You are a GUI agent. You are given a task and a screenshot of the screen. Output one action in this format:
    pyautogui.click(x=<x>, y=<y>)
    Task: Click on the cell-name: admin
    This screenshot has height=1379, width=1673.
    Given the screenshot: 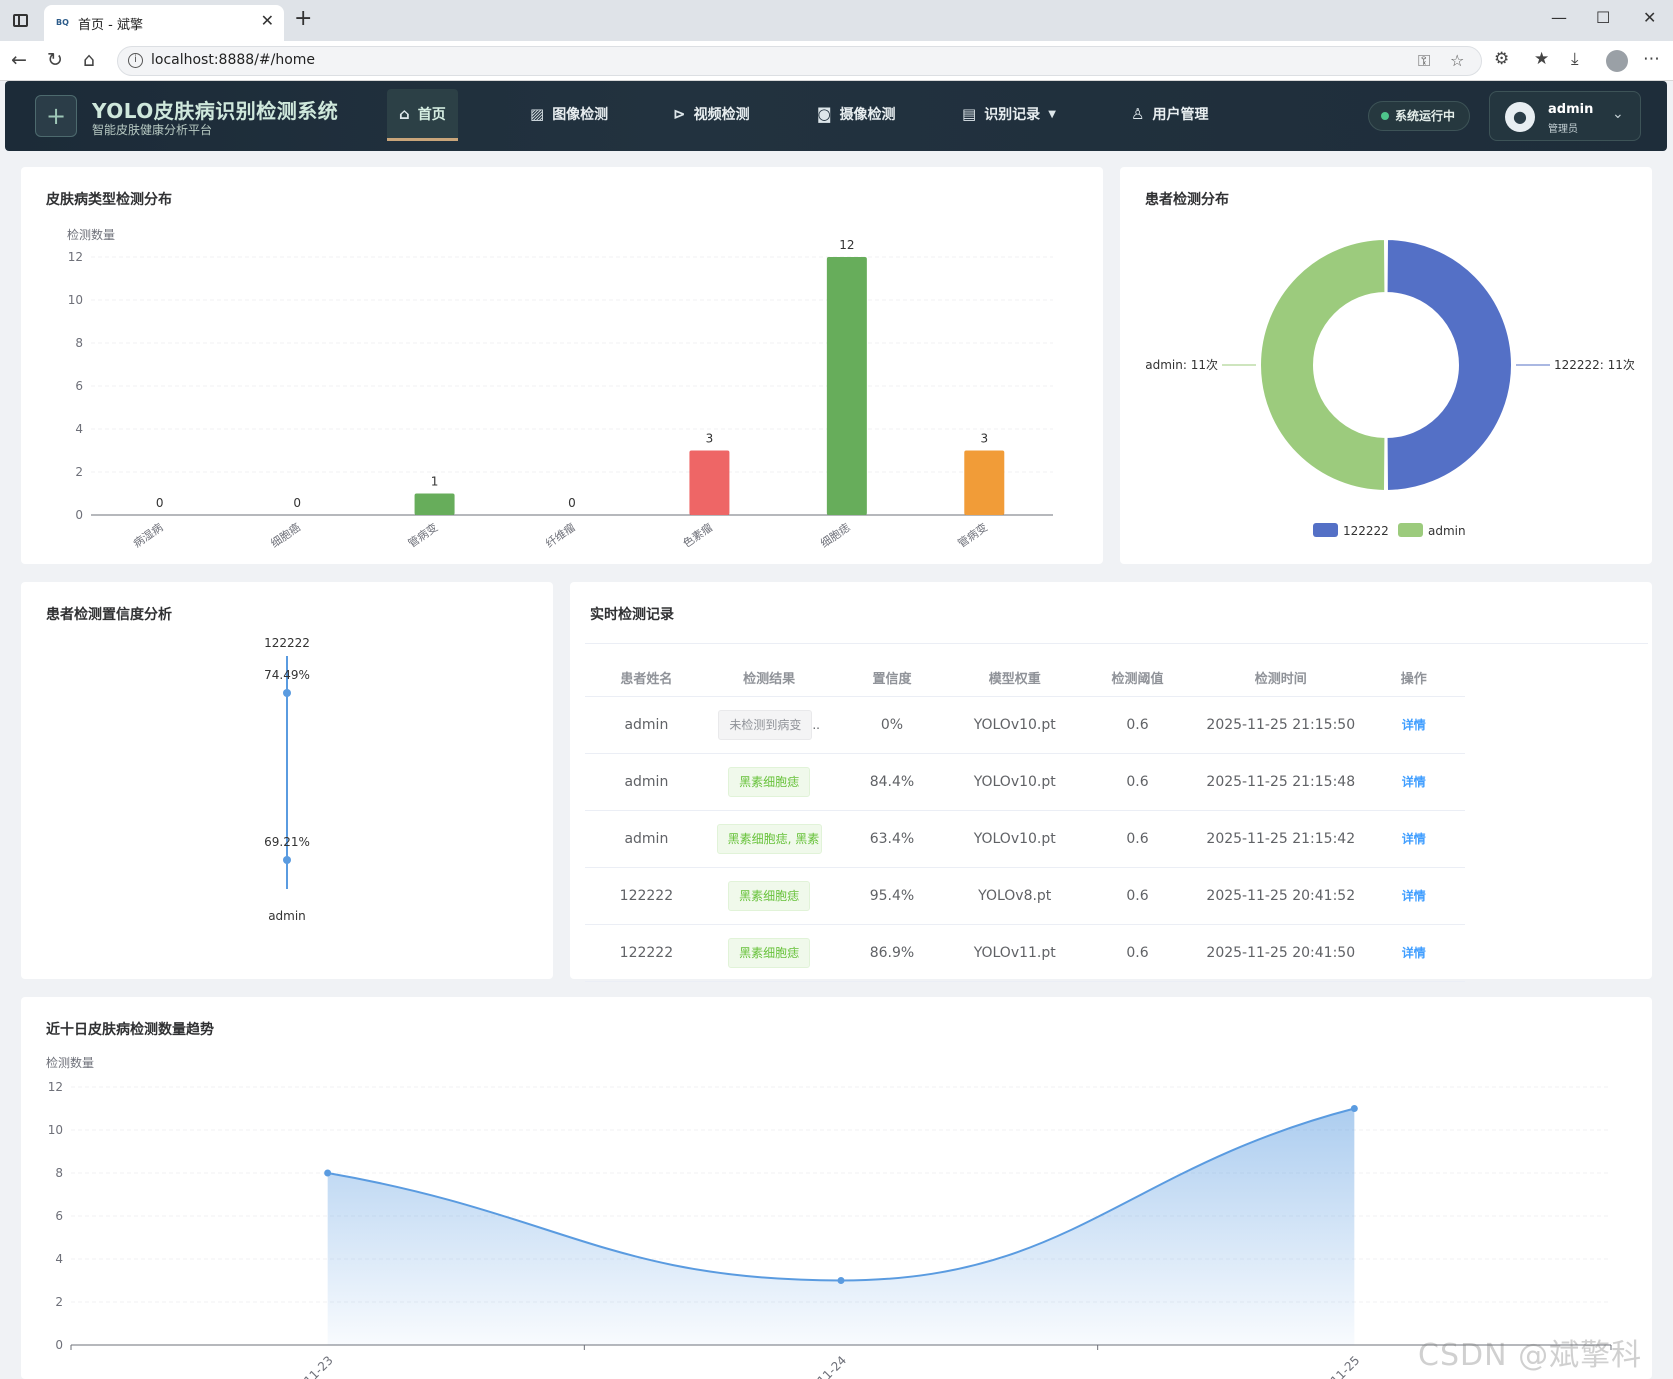 What is the action you would take?
    pyautogui.click(x=646, y=725)
    